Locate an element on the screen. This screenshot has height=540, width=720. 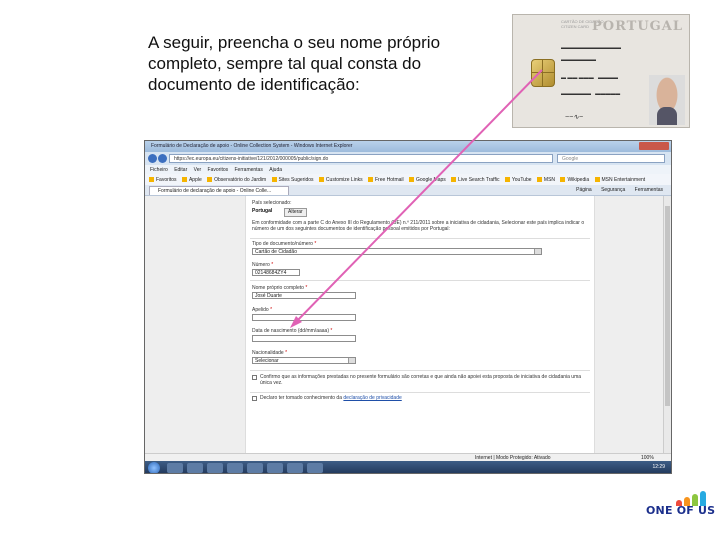
one-of-us-logo: ONE OF US is located at coordinates (675, 505).